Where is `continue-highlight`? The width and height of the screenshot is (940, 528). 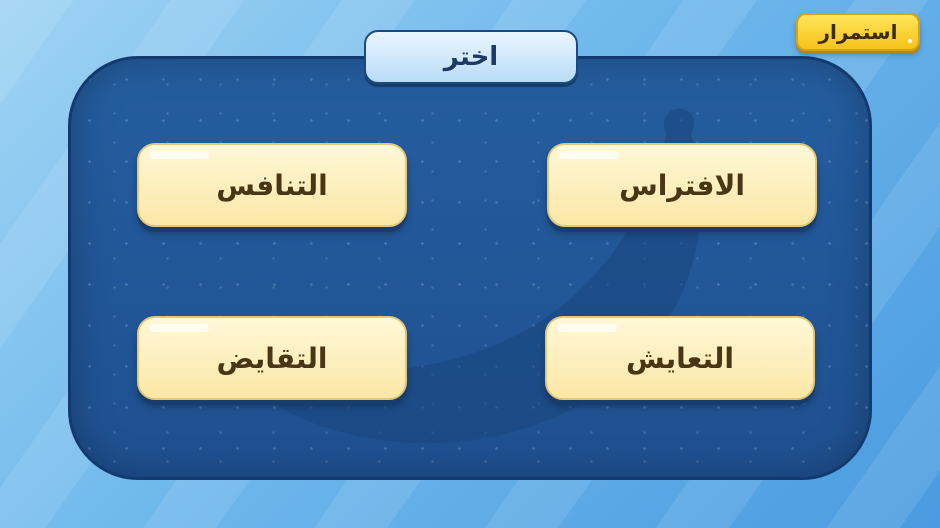
continue-highlight is located at coordinates (910, 41).